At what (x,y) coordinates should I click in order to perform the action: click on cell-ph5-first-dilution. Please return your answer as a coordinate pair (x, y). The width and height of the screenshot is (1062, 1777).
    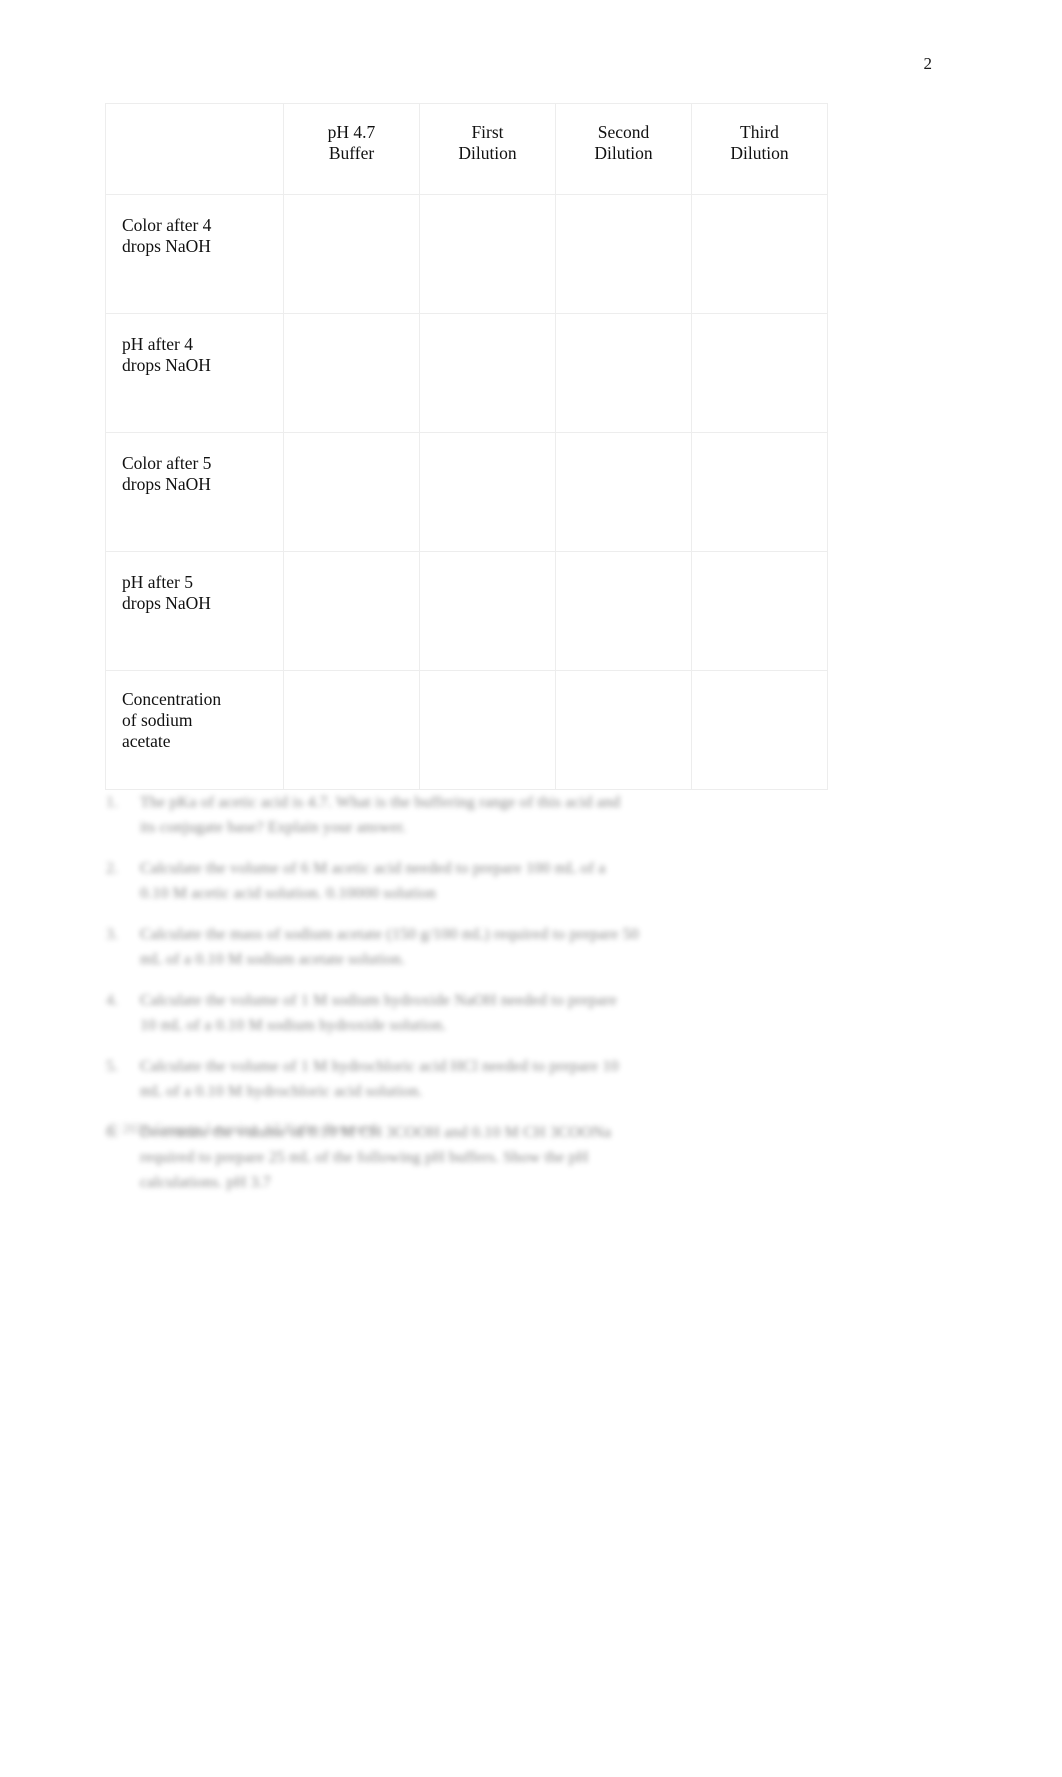
    Looking at the image, I should click on (487, 611).